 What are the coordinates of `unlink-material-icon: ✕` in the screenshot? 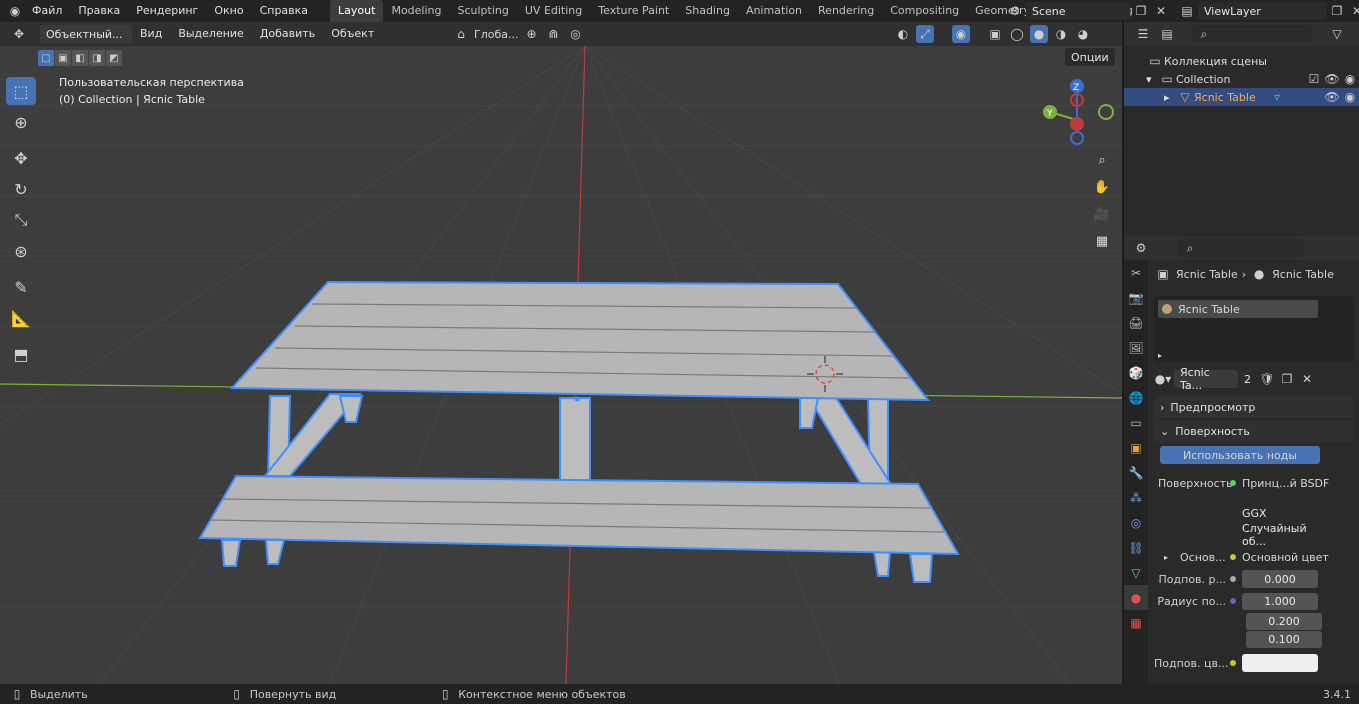 It's located at (1307, 379).